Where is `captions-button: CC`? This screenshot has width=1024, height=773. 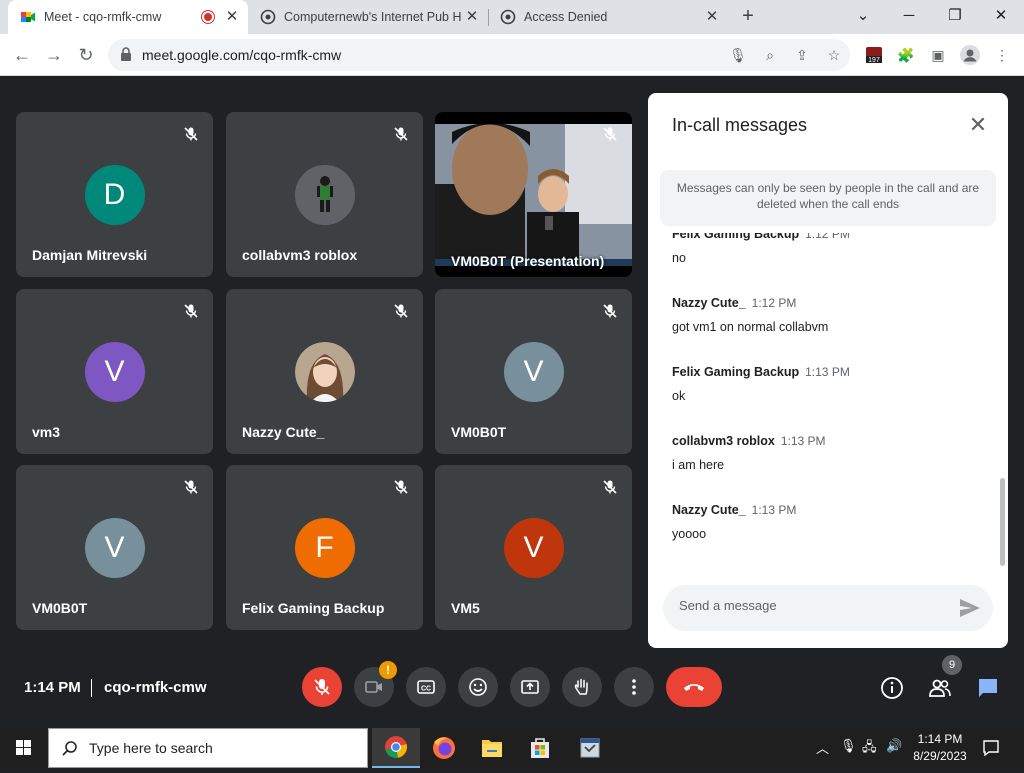 captions-button: CC is located at coordinates (426, 687).